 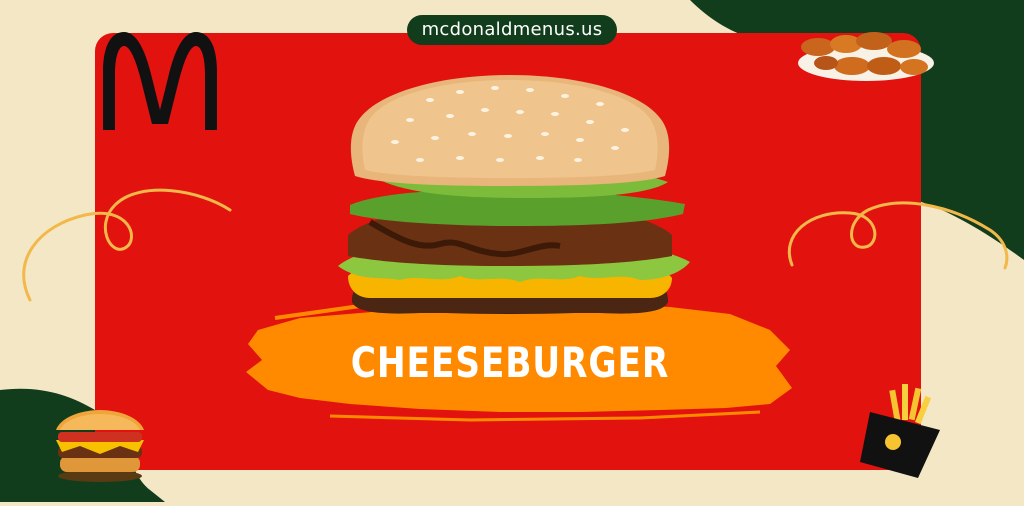 I want to click on burger-illustration-icon, so click(x=100, y=446).